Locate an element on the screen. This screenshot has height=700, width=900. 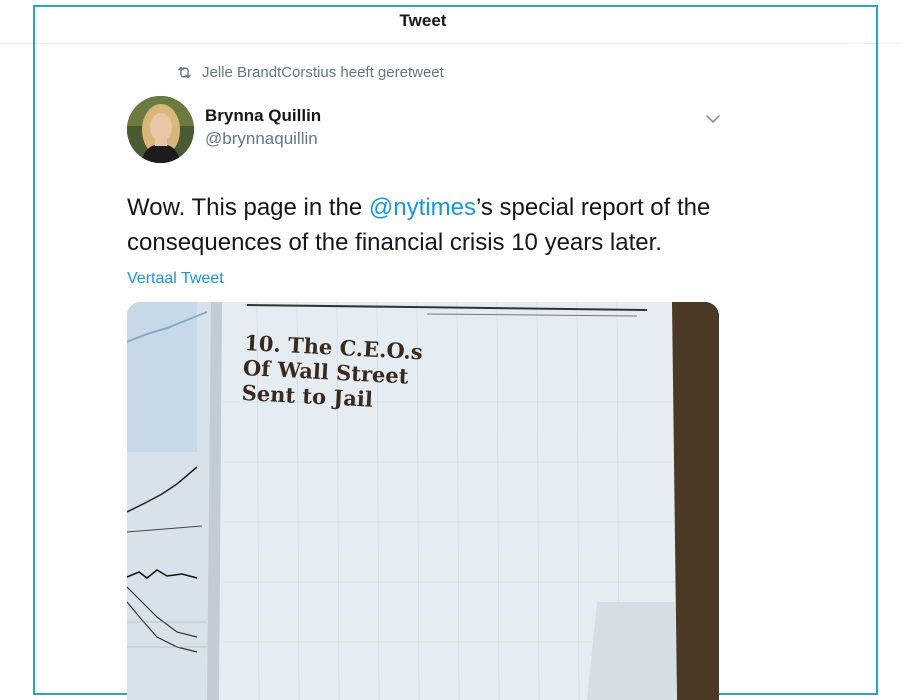
mention-link: @nytimes is located at coordinates (422, 207).